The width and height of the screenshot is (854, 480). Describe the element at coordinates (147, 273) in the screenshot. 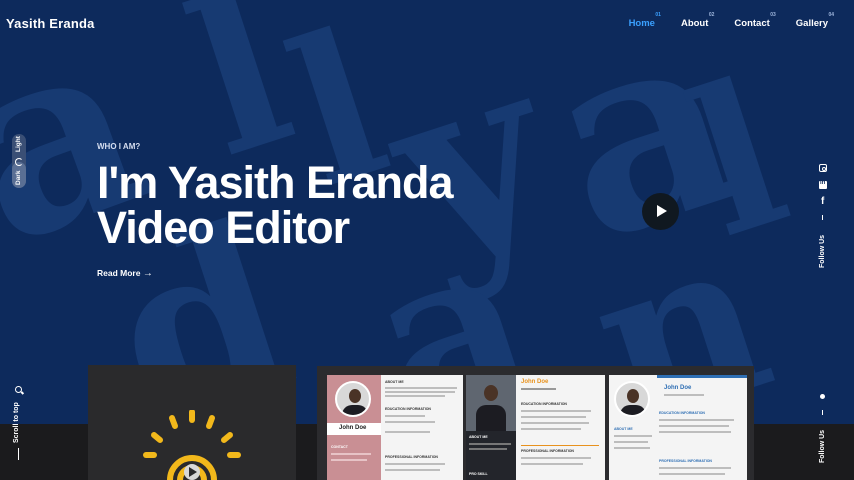

I see `arrow-right-icon: →` at that location.